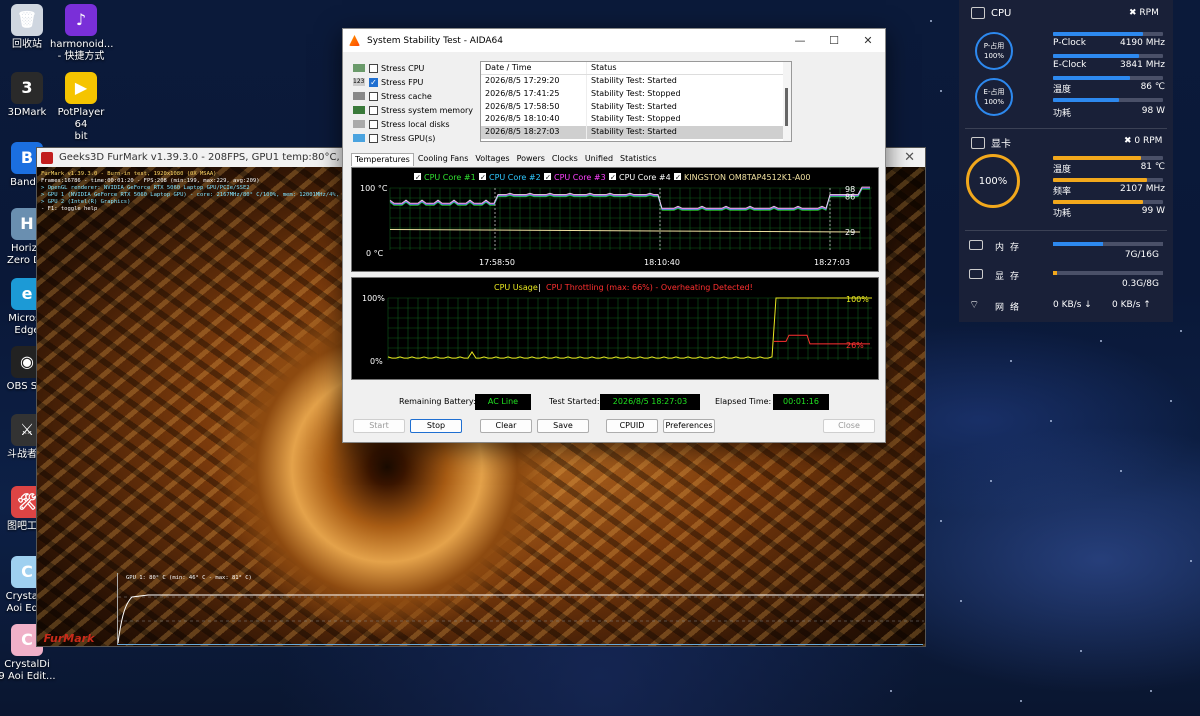  Describe the element at coordinates (81, 33) in the screenshot. I see `desktop-shortcut: ♪ harmonoid... - 快捷方式` at that location.